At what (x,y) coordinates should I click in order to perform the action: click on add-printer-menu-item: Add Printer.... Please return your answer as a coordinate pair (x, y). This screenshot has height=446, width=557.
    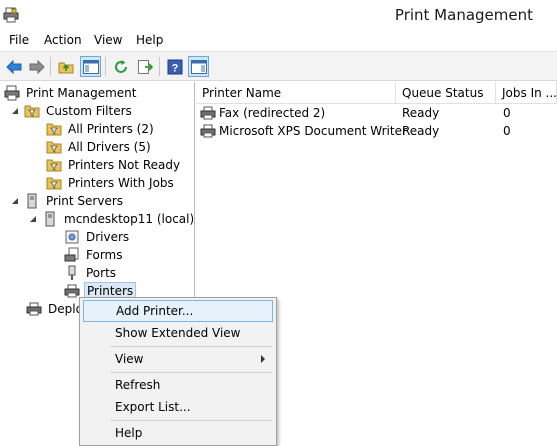
    Looking at the image, I should click on (178, 311).